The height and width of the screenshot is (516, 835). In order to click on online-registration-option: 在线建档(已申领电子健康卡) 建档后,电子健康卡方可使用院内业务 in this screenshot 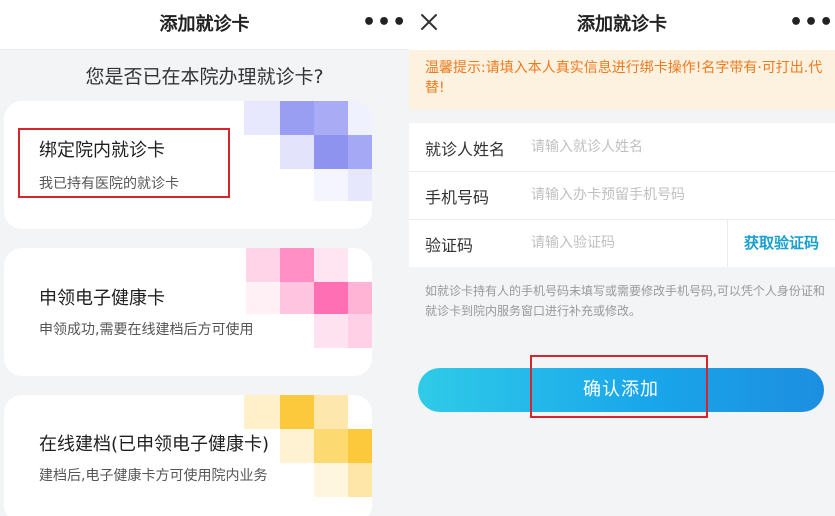, I will do `click(188, 455)`.